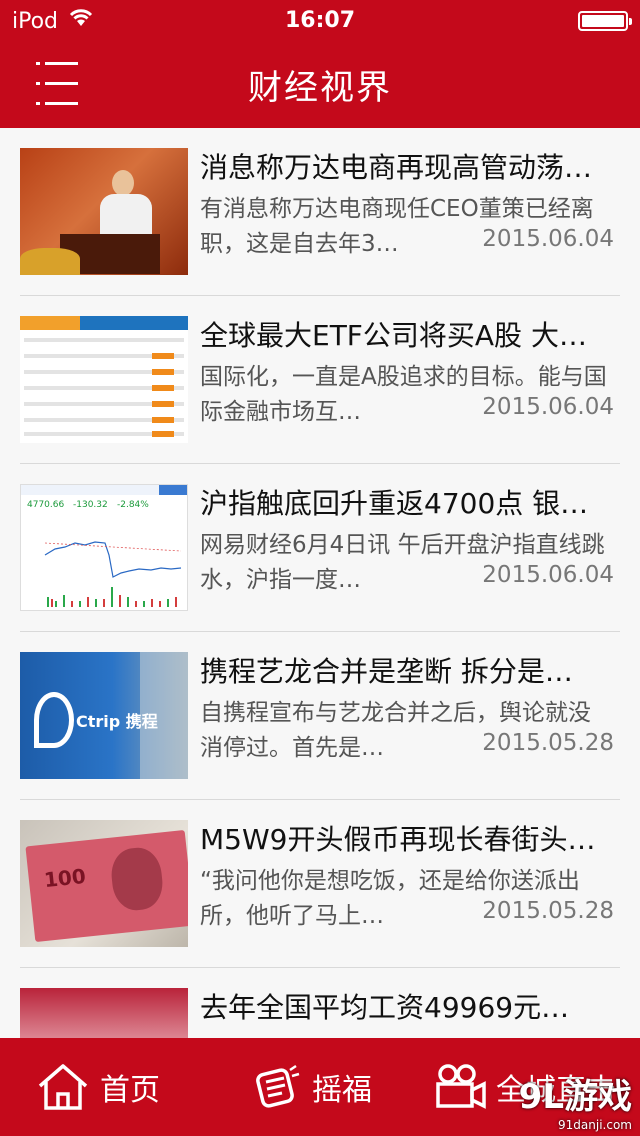  Describe the element at coordinates (64, 878) in the screenshot. I see `banknote-number: 100` at that location.